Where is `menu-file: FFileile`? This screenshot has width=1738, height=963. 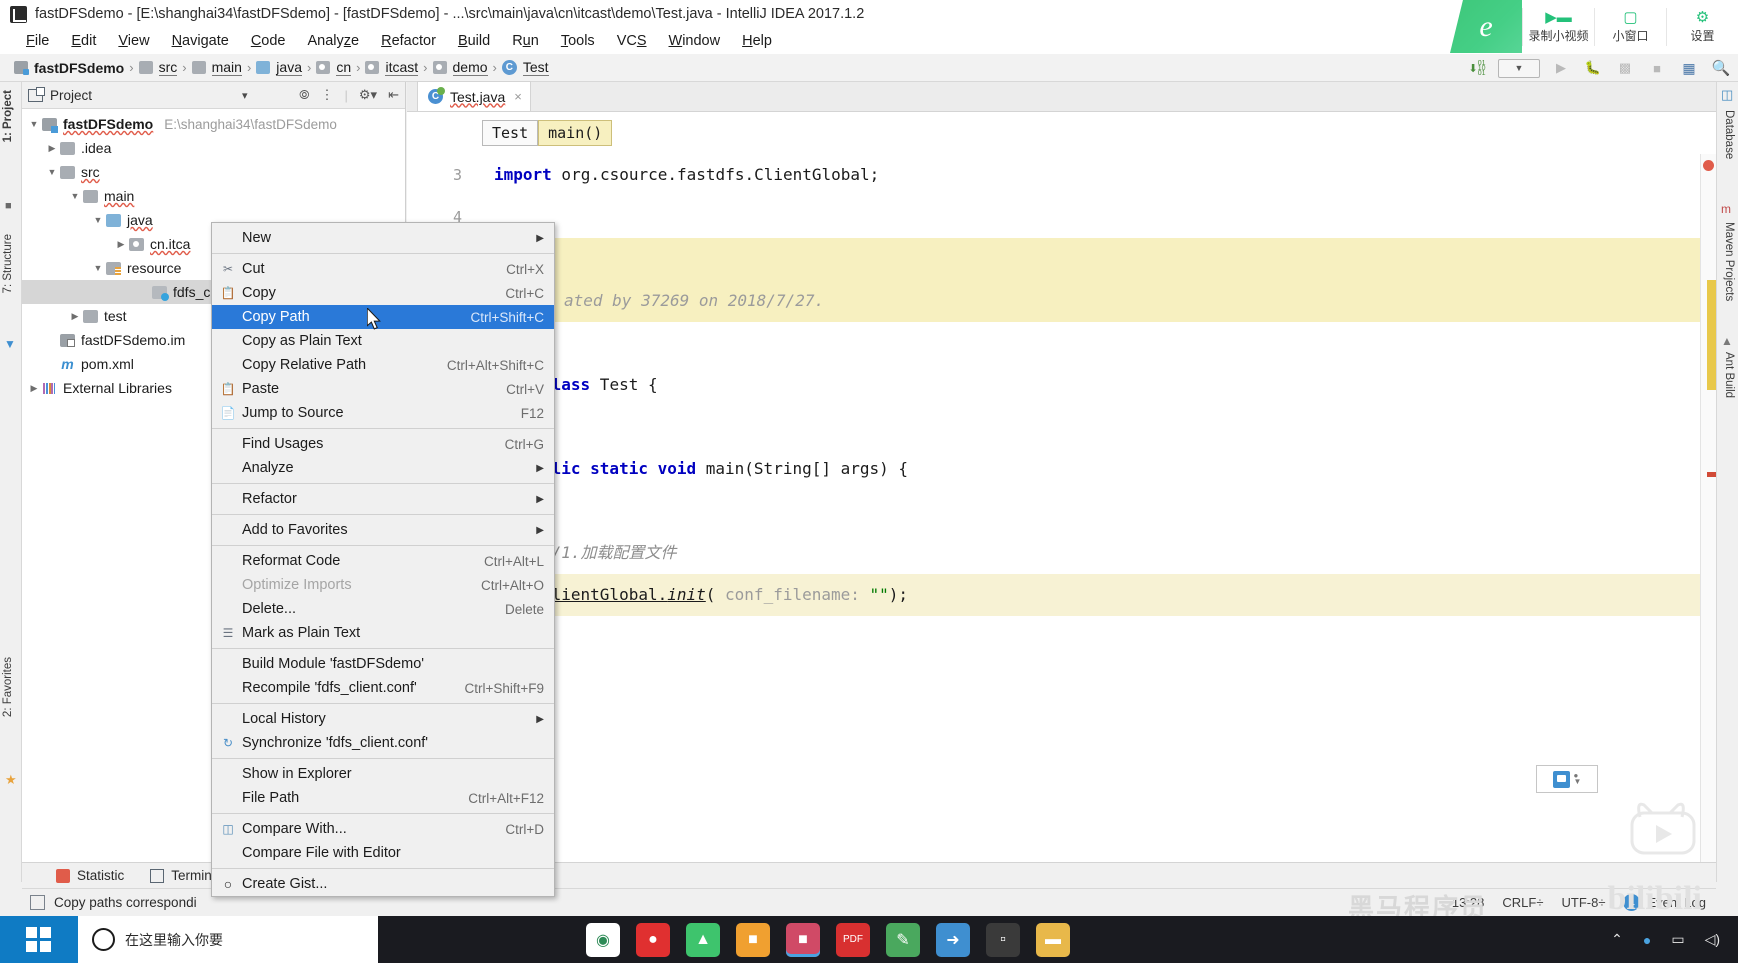
menu-file: FFileile is located at coordinates (37, 41).